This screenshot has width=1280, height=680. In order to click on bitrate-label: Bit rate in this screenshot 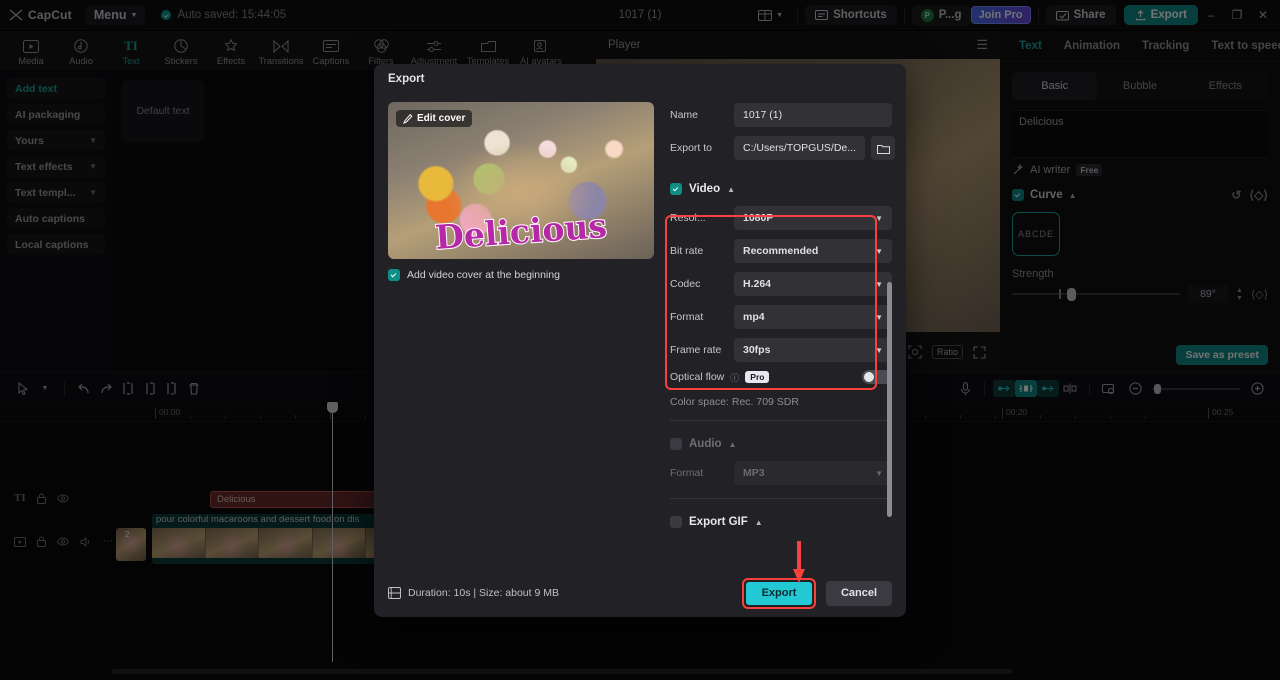, I will do `click(687, 251)`.